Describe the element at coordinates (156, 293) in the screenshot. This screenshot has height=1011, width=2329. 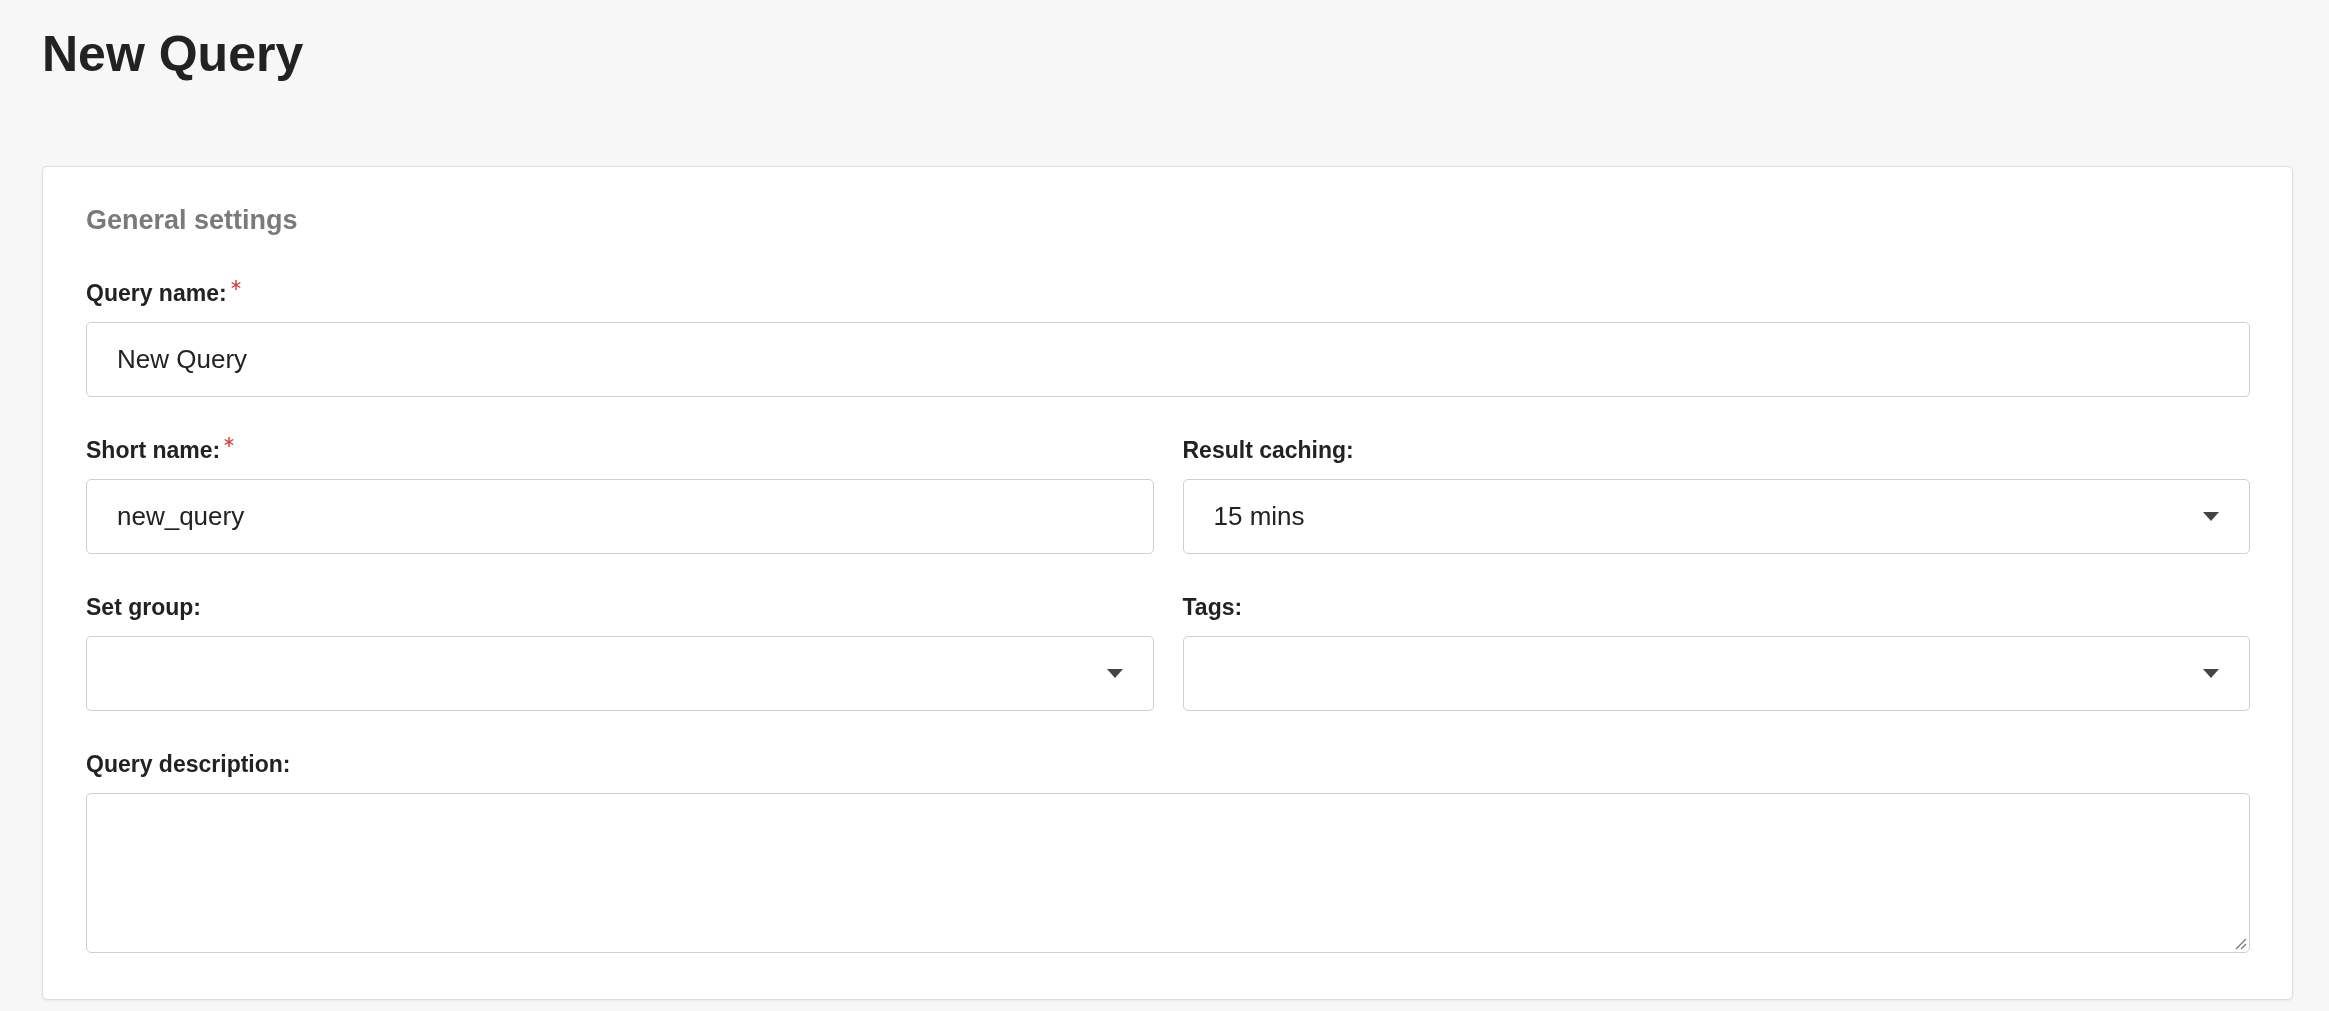
I see `field-label: Query name:` at that location.